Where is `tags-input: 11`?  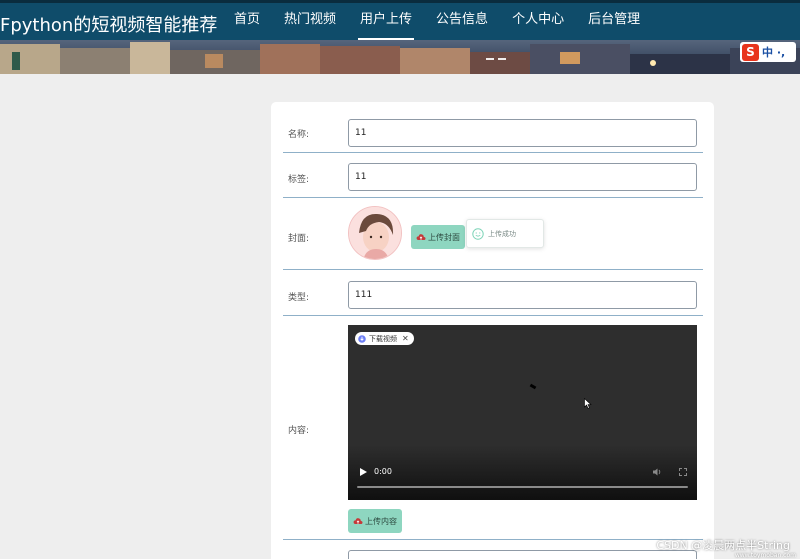 tags-input: 11 is located at coordinates (522, 177).